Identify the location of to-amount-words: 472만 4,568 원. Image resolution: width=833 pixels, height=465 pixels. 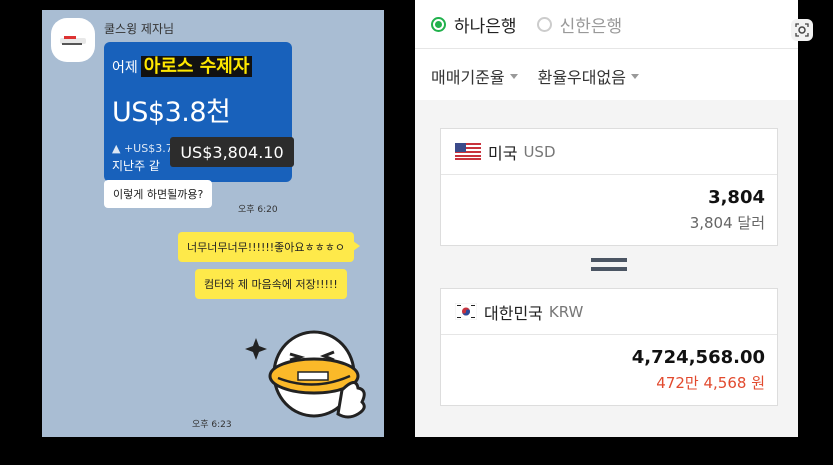
(710, 383).